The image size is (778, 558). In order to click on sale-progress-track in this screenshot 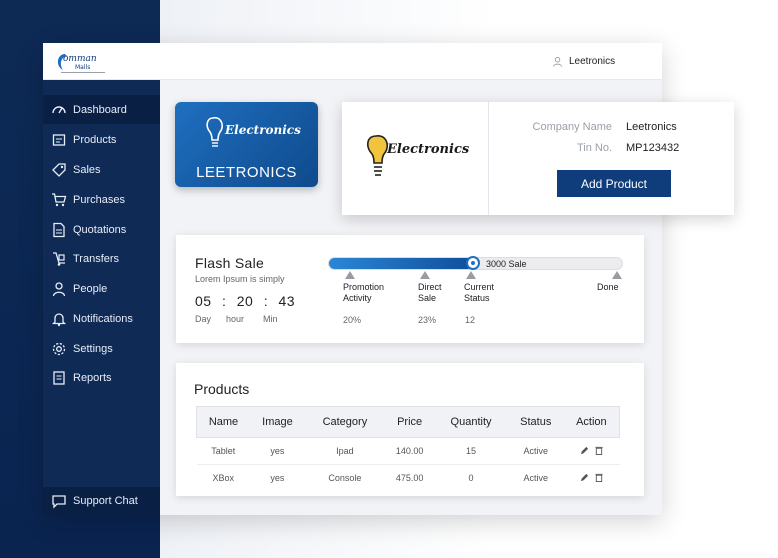, I will do `click(475, 263)`.